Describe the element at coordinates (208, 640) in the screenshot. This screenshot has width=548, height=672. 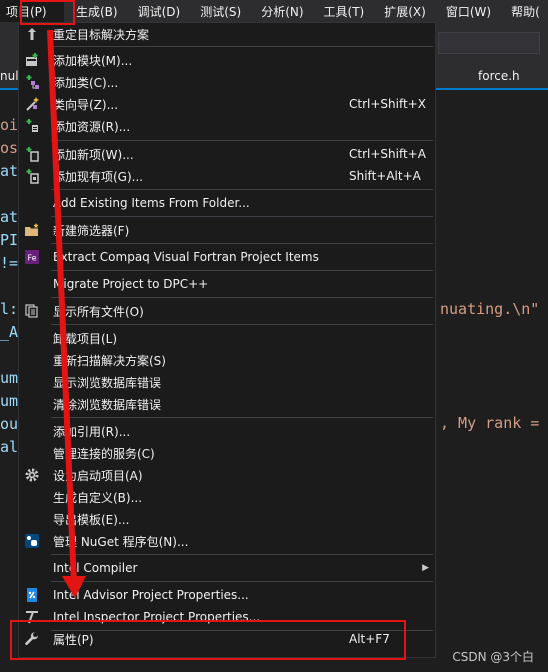
I see `annotation-highlight-properties` at that location.